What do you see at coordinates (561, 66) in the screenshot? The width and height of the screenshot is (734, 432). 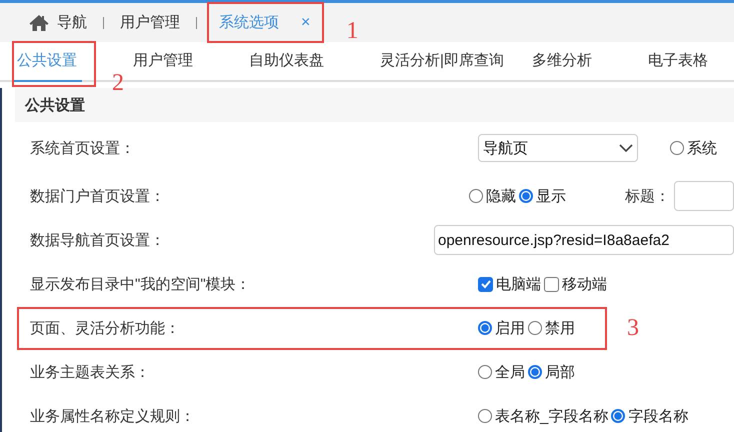 I see `settings-tab: 多维分析` at bounding box center [561, 66].